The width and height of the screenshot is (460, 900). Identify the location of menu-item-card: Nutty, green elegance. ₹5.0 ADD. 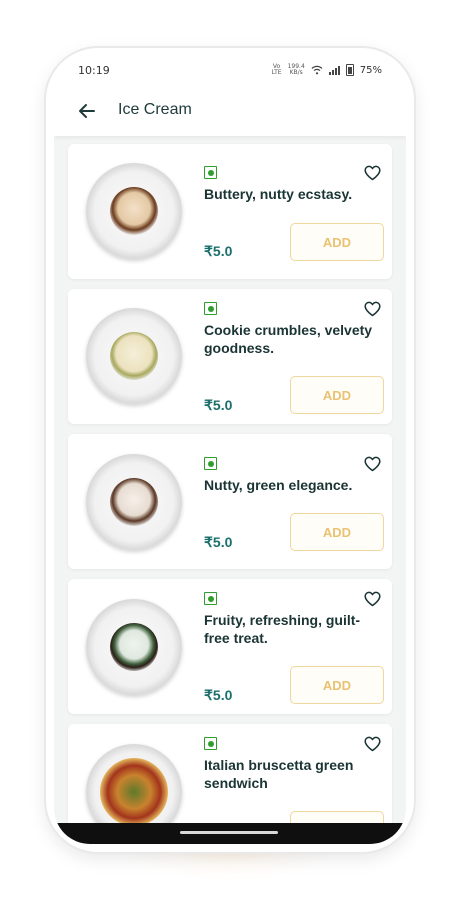
(230, 501).